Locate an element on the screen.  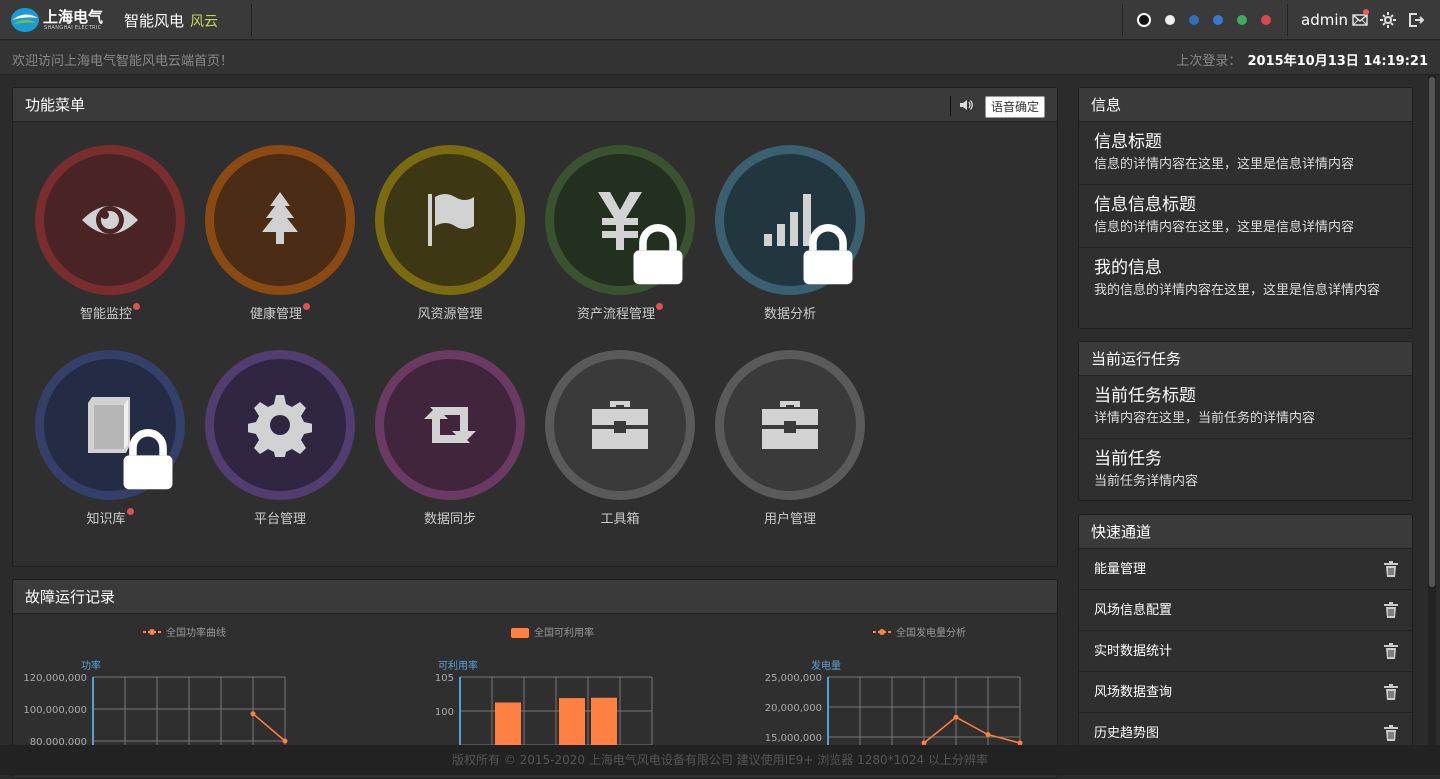
menu-tile-label: 数据分析 is located at coordinates (790, 312).